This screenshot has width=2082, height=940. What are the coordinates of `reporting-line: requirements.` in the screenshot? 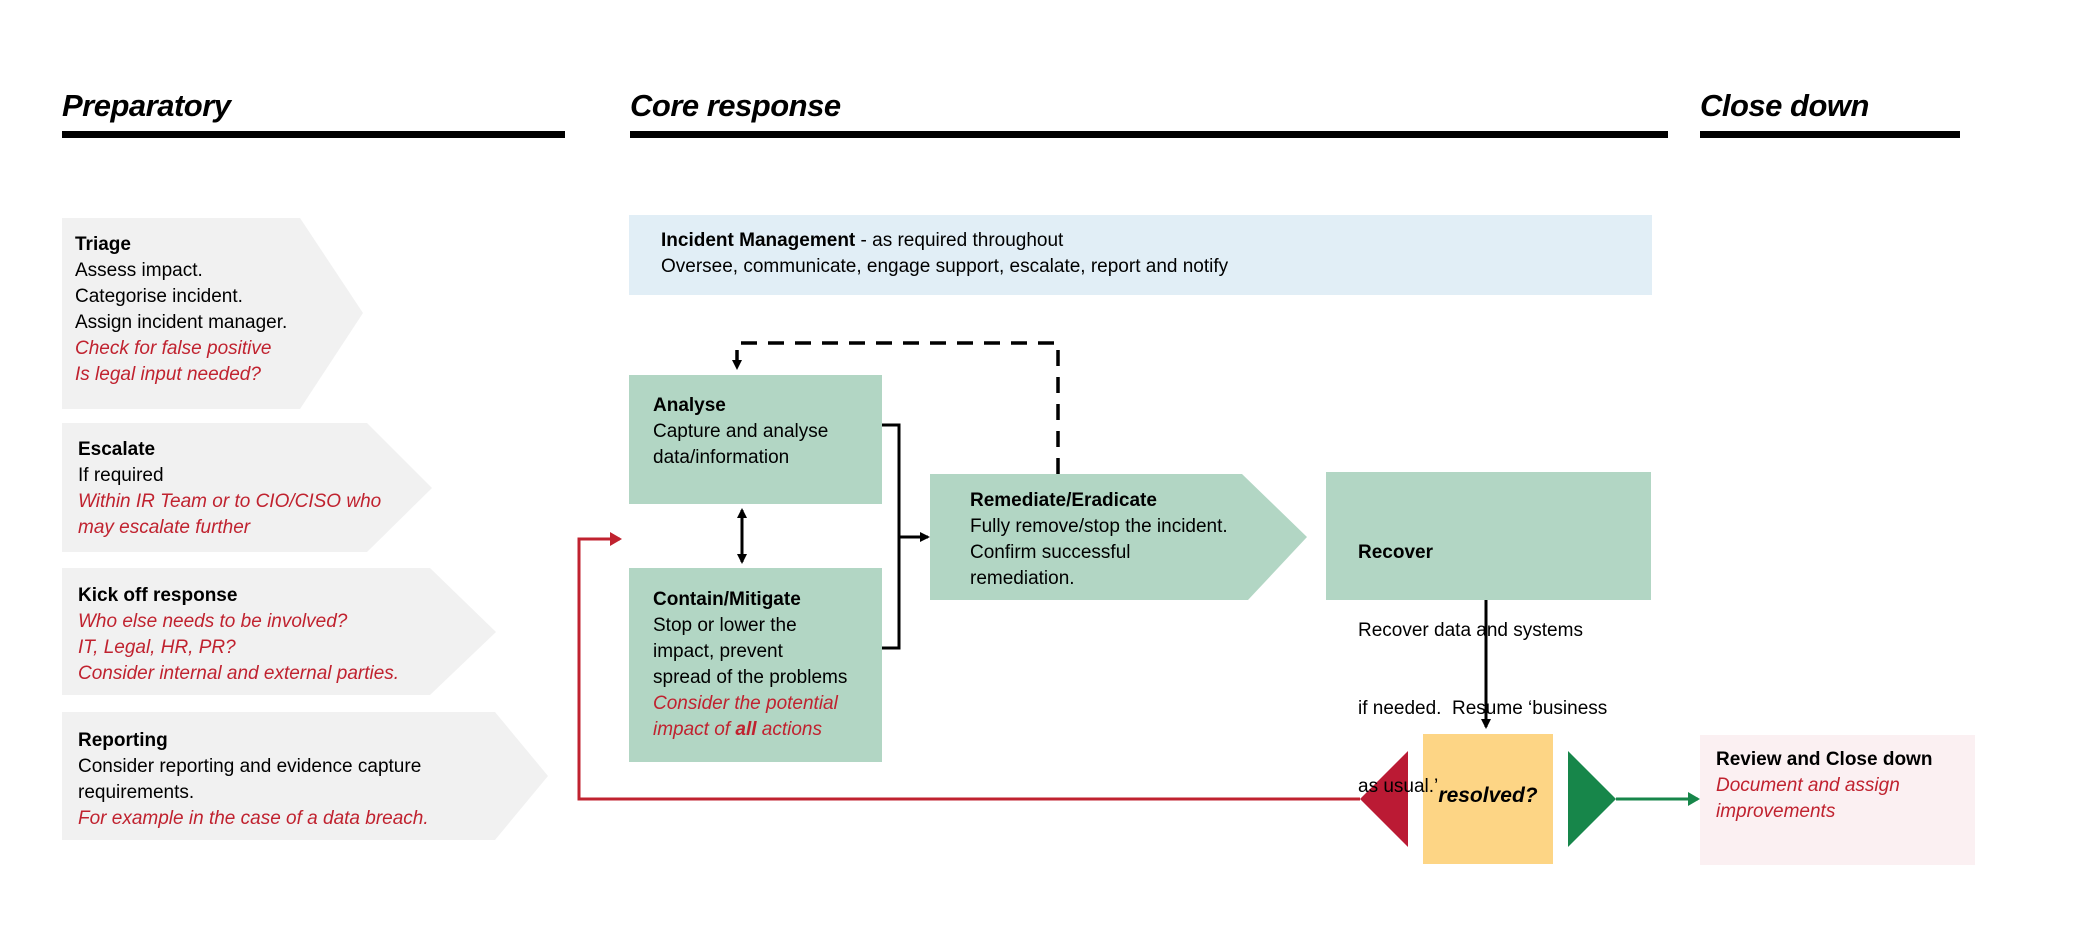 It's located at (136, 792).